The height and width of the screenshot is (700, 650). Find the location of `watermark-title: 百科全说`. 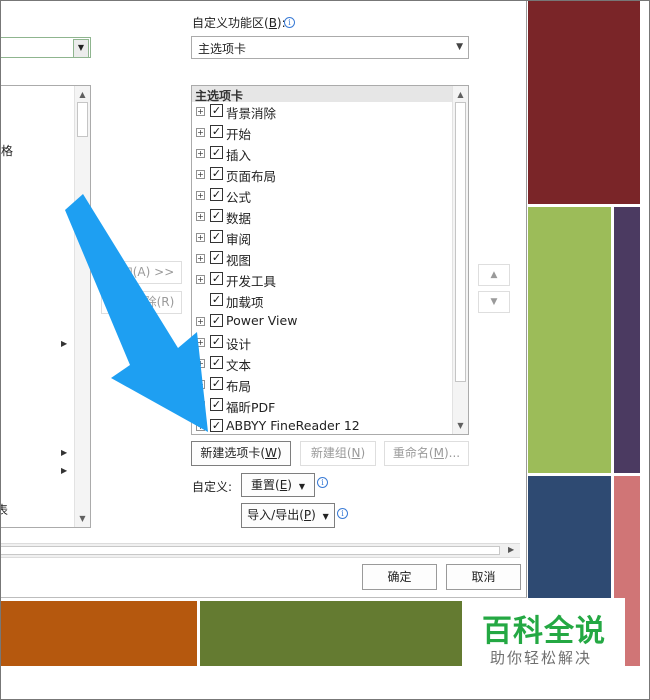

watermark-title: 百科全说 is located at coordinates (544, 631).